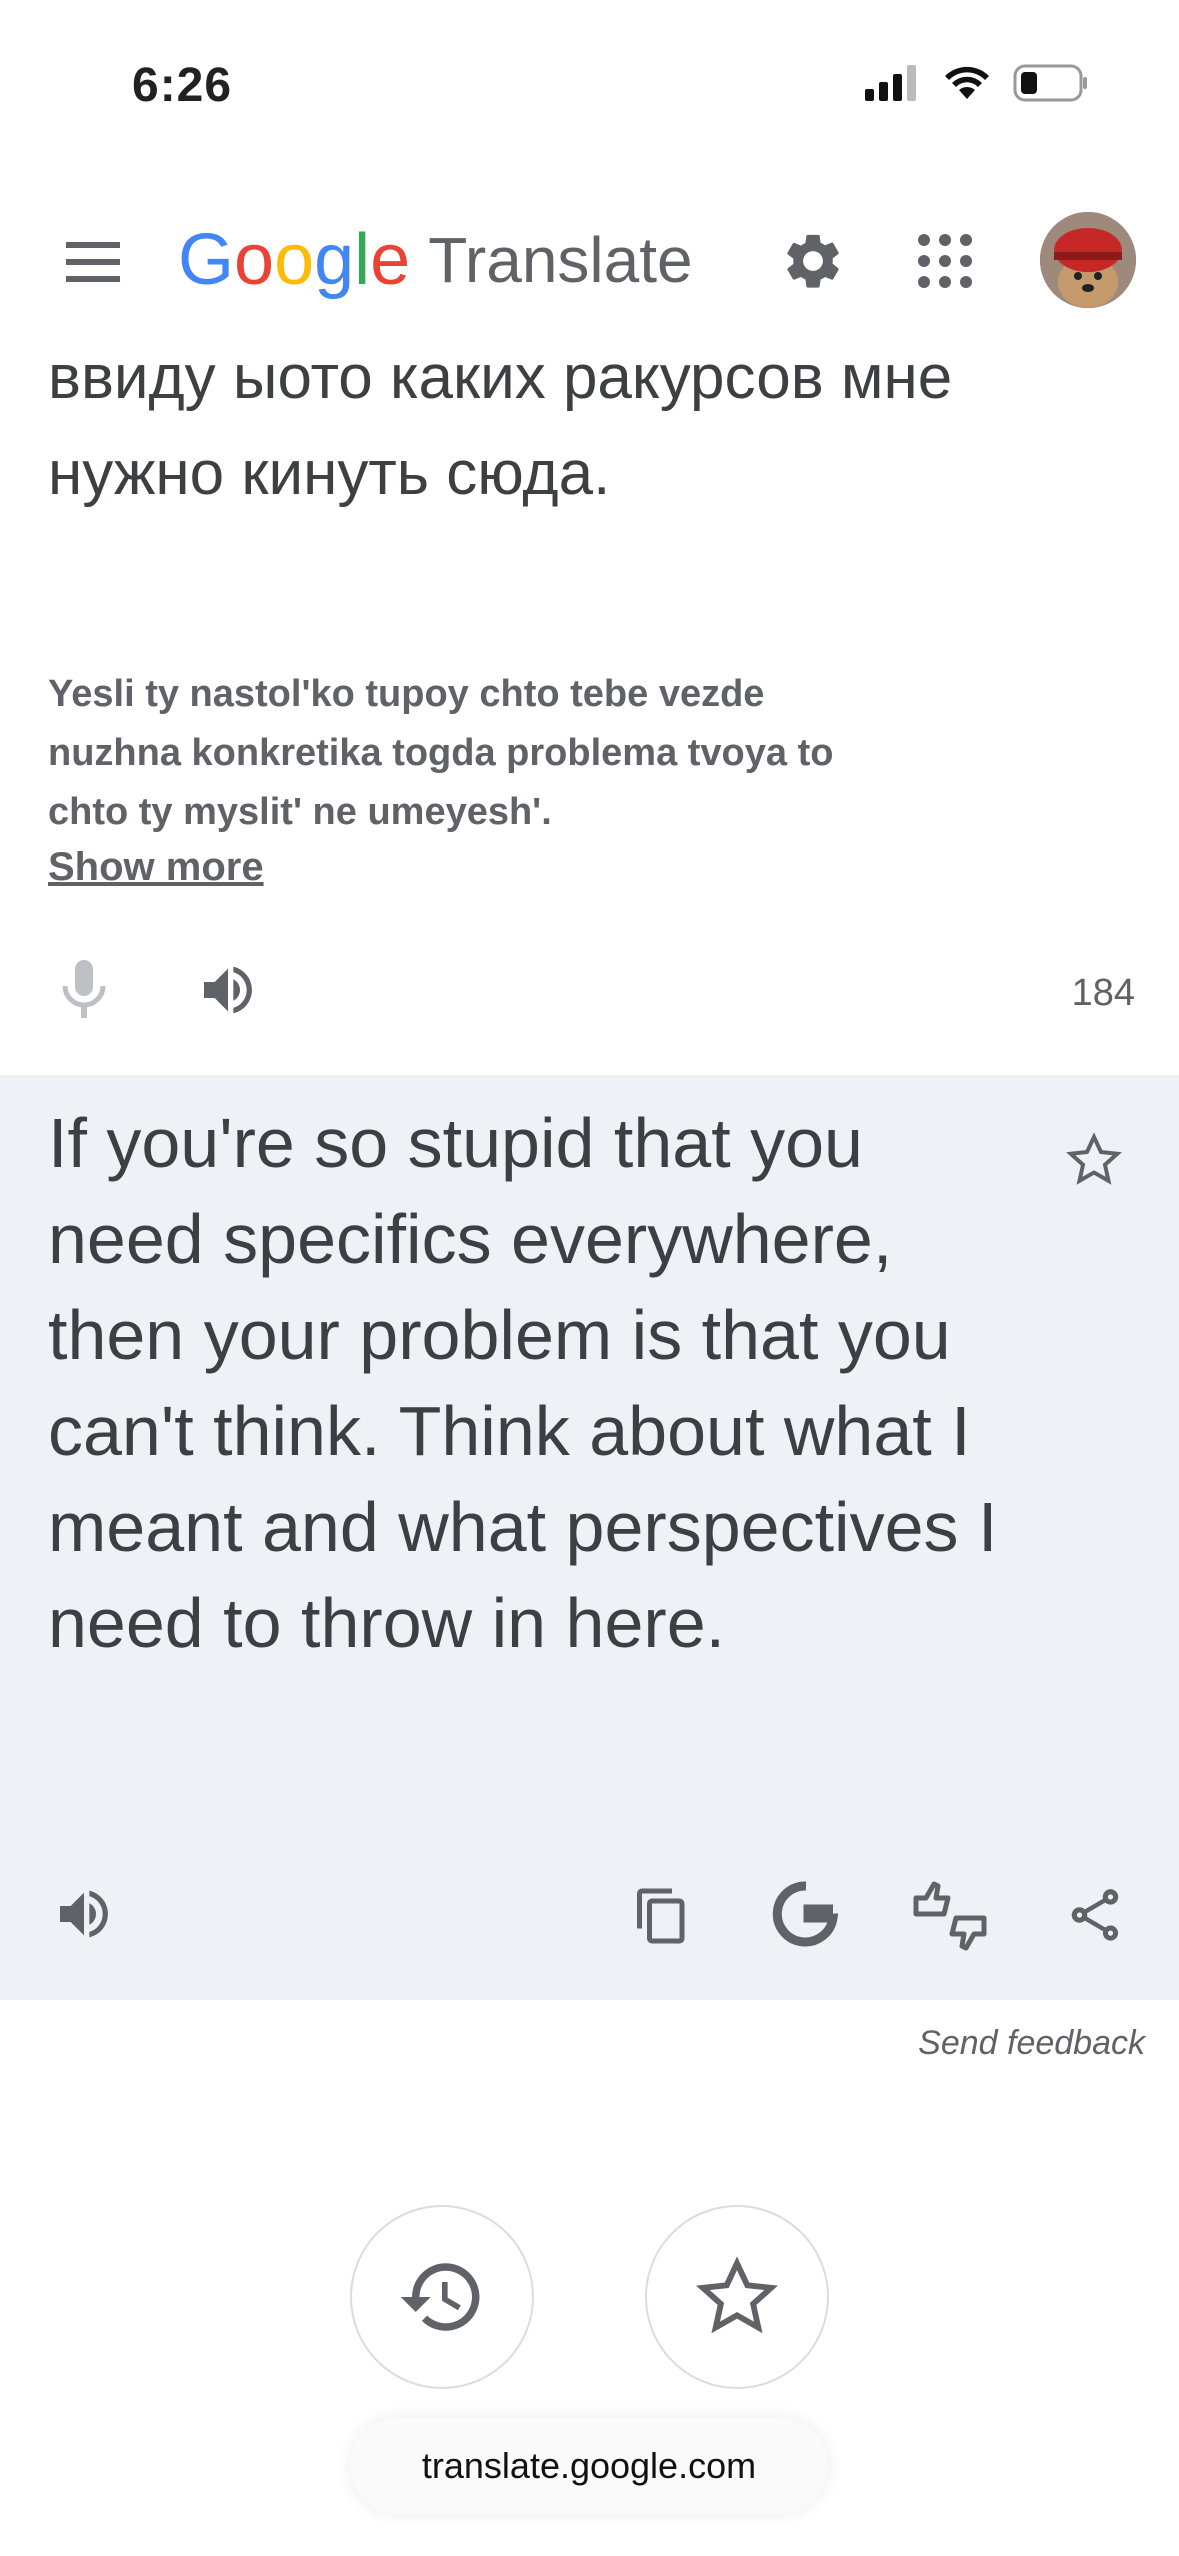  I want to click on send-feedback-link: Send feedback, so click(1031, 2043).